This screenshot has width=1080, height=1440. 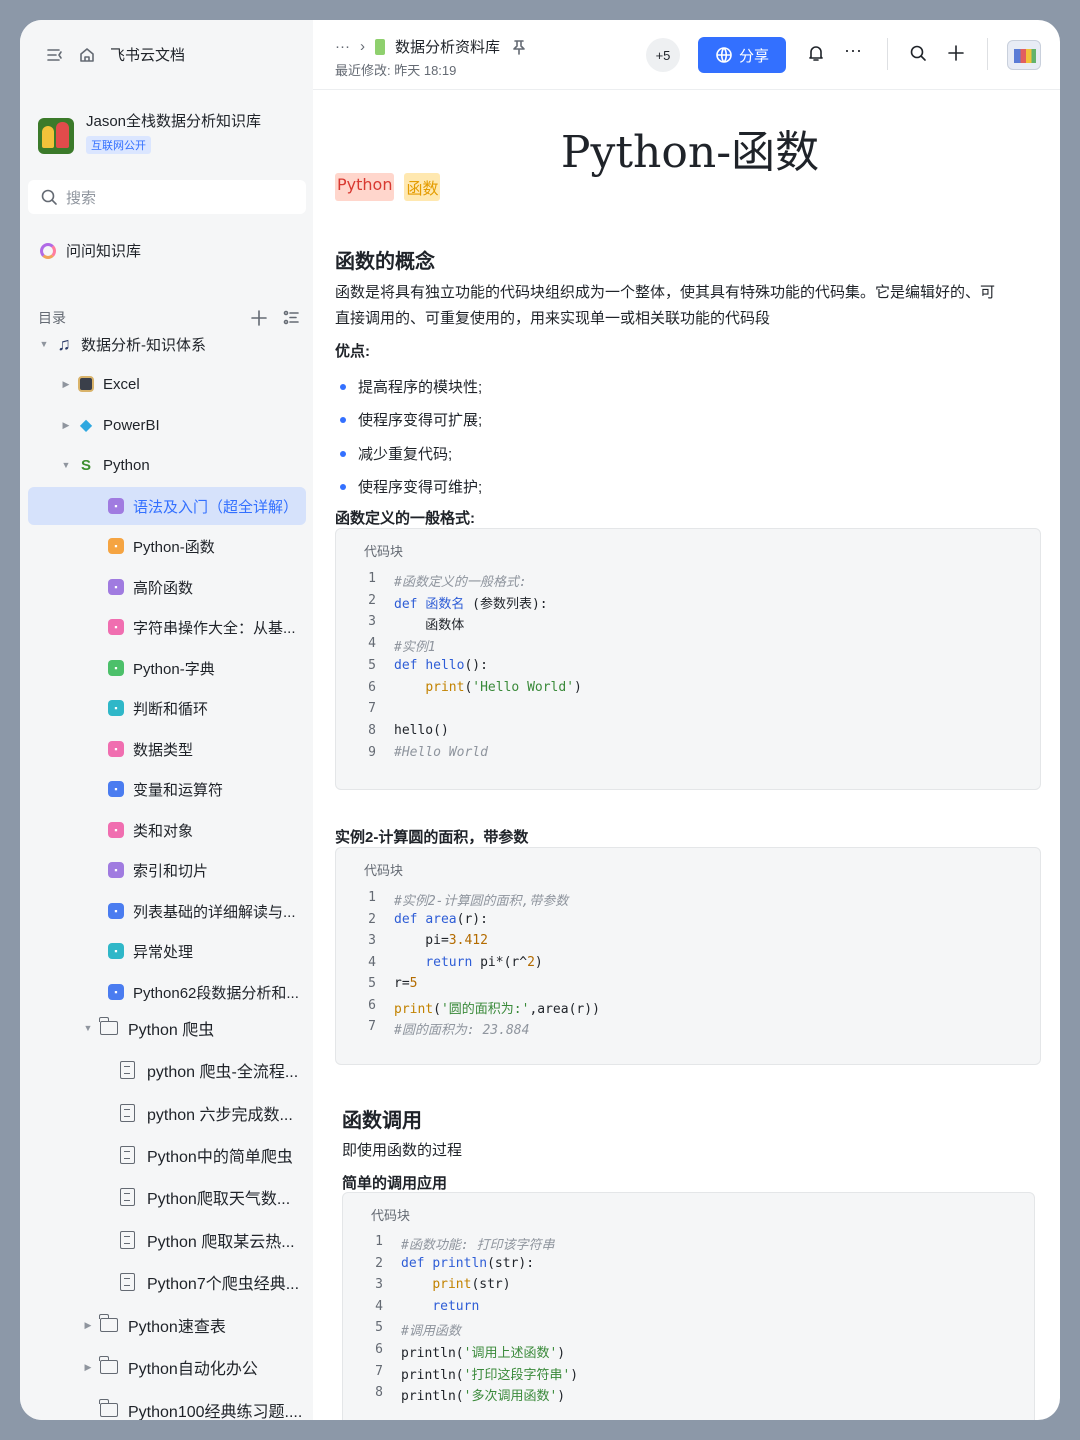 I want to click on line-number: 6, so click(x=372, y=1005).